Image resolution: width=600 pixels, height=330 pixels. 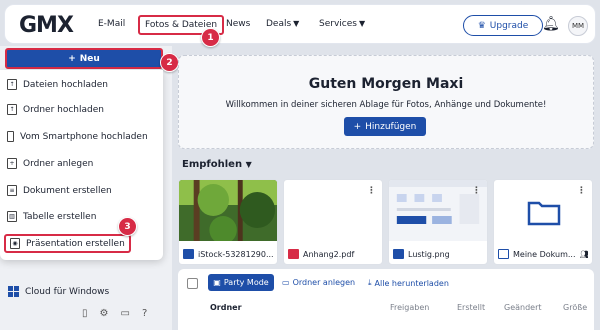 I want to click on nav-services: Services ▼, so click(x=342, y=24).